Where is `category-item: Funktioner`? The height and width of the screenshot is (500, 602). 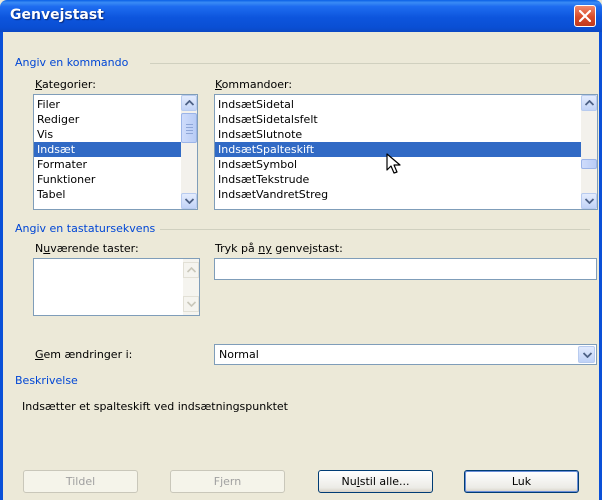 category-item: Funktioner is located at coordinates (115, 179).